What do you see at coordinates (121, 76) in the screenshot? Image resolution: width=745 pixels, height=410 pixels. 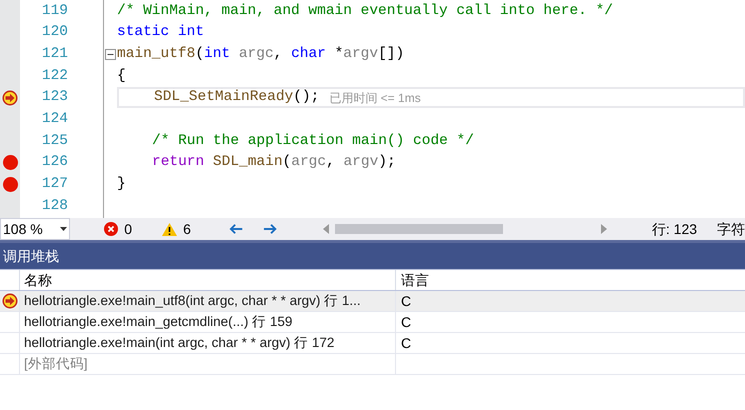 I see `code-line: {` at bounding box center [121, 76].